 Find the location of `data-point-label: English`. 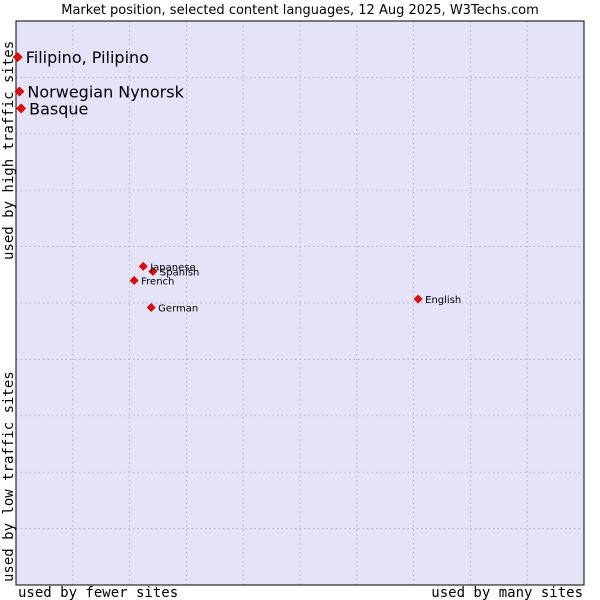

data-point-label: English is located at coordinates (443, 300).